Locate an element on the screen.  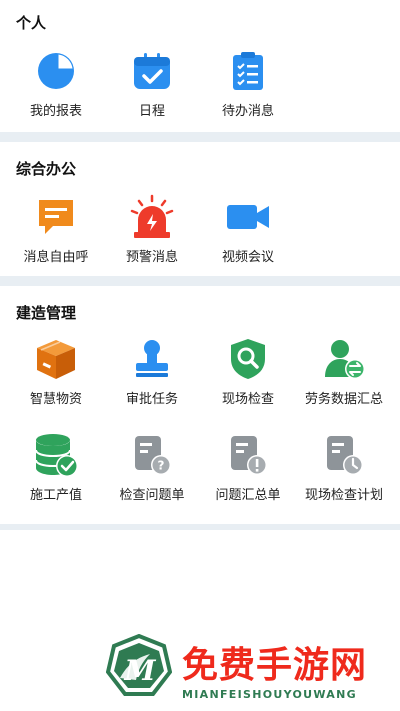
tile-label: 我的报表 is located at coordinates (55, 111).